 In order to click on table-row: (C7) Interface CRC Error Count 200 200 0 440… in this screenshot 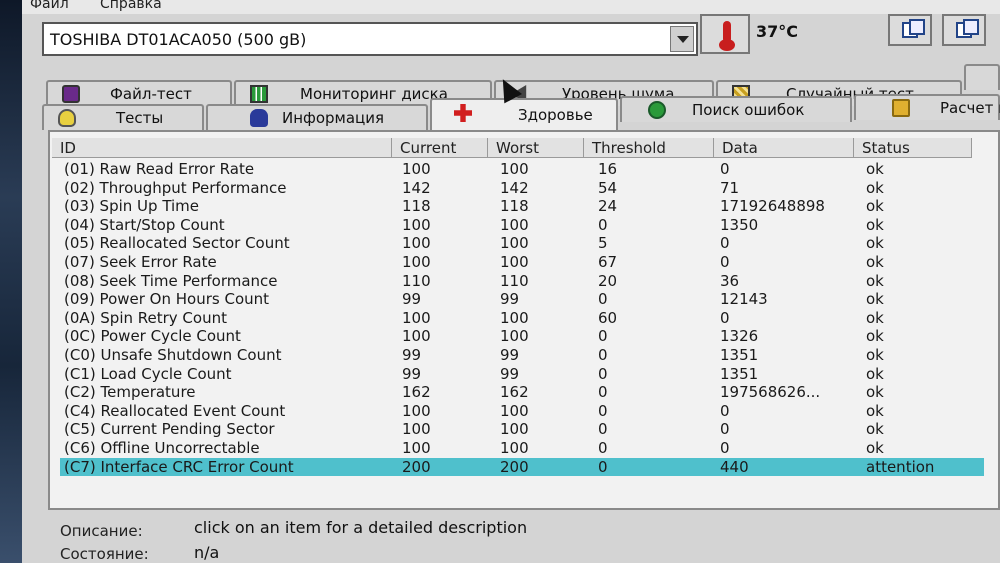, I will do `click(522, 467)`.